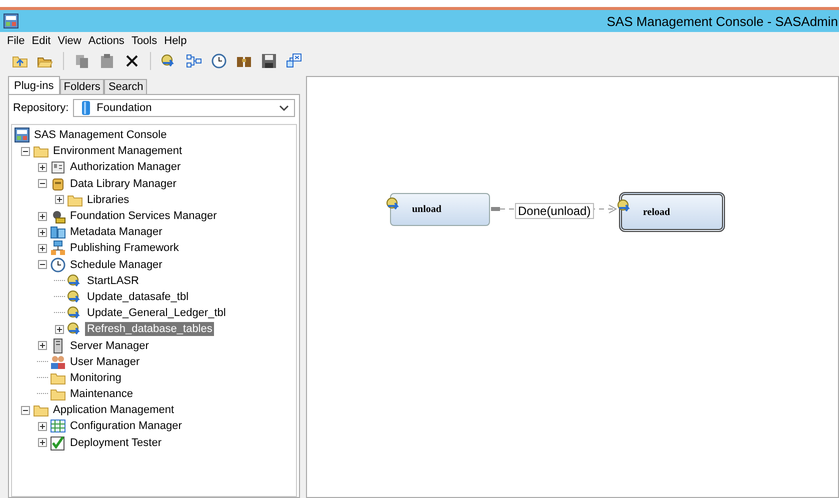 The image size is (839, 498). Describe the element at coordinates (126, 426) in the screenshot. I see `tree-item: Configuration Manager` at that location.